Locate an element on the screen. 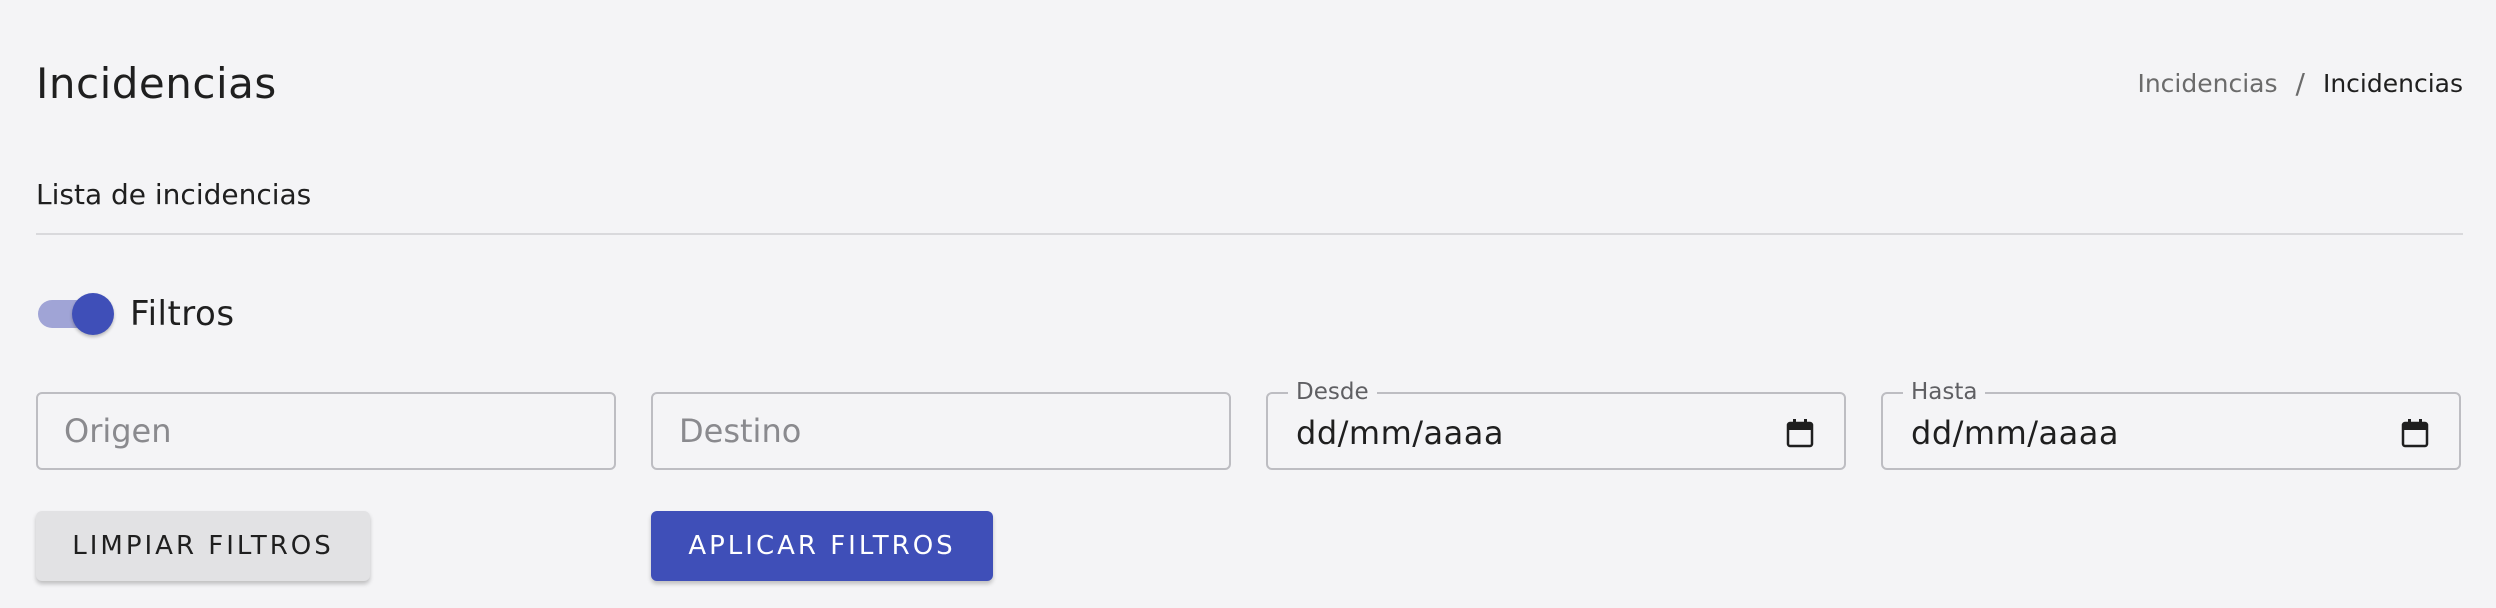 The height and width of the screenshot is (608, 2496). filters-toggle-label: Filtros is located at coordinates (182, 314).